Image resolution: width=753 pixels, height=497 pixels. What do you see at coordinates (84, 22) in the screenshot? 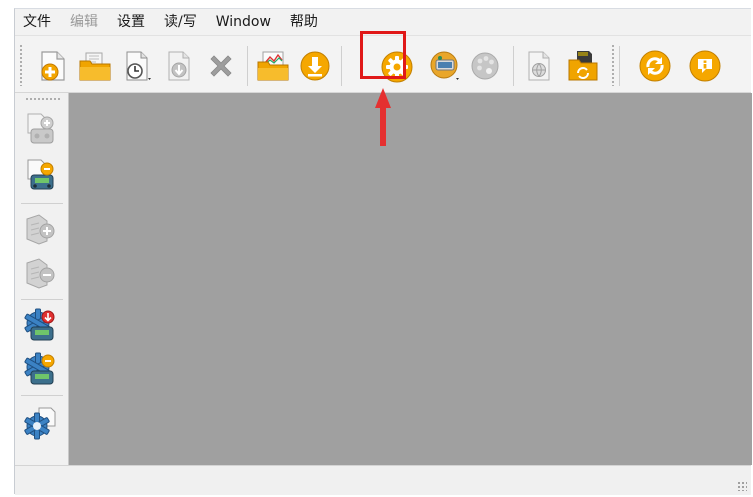
I see `menu-edit: 编辑` at bounding box center [84, 22].